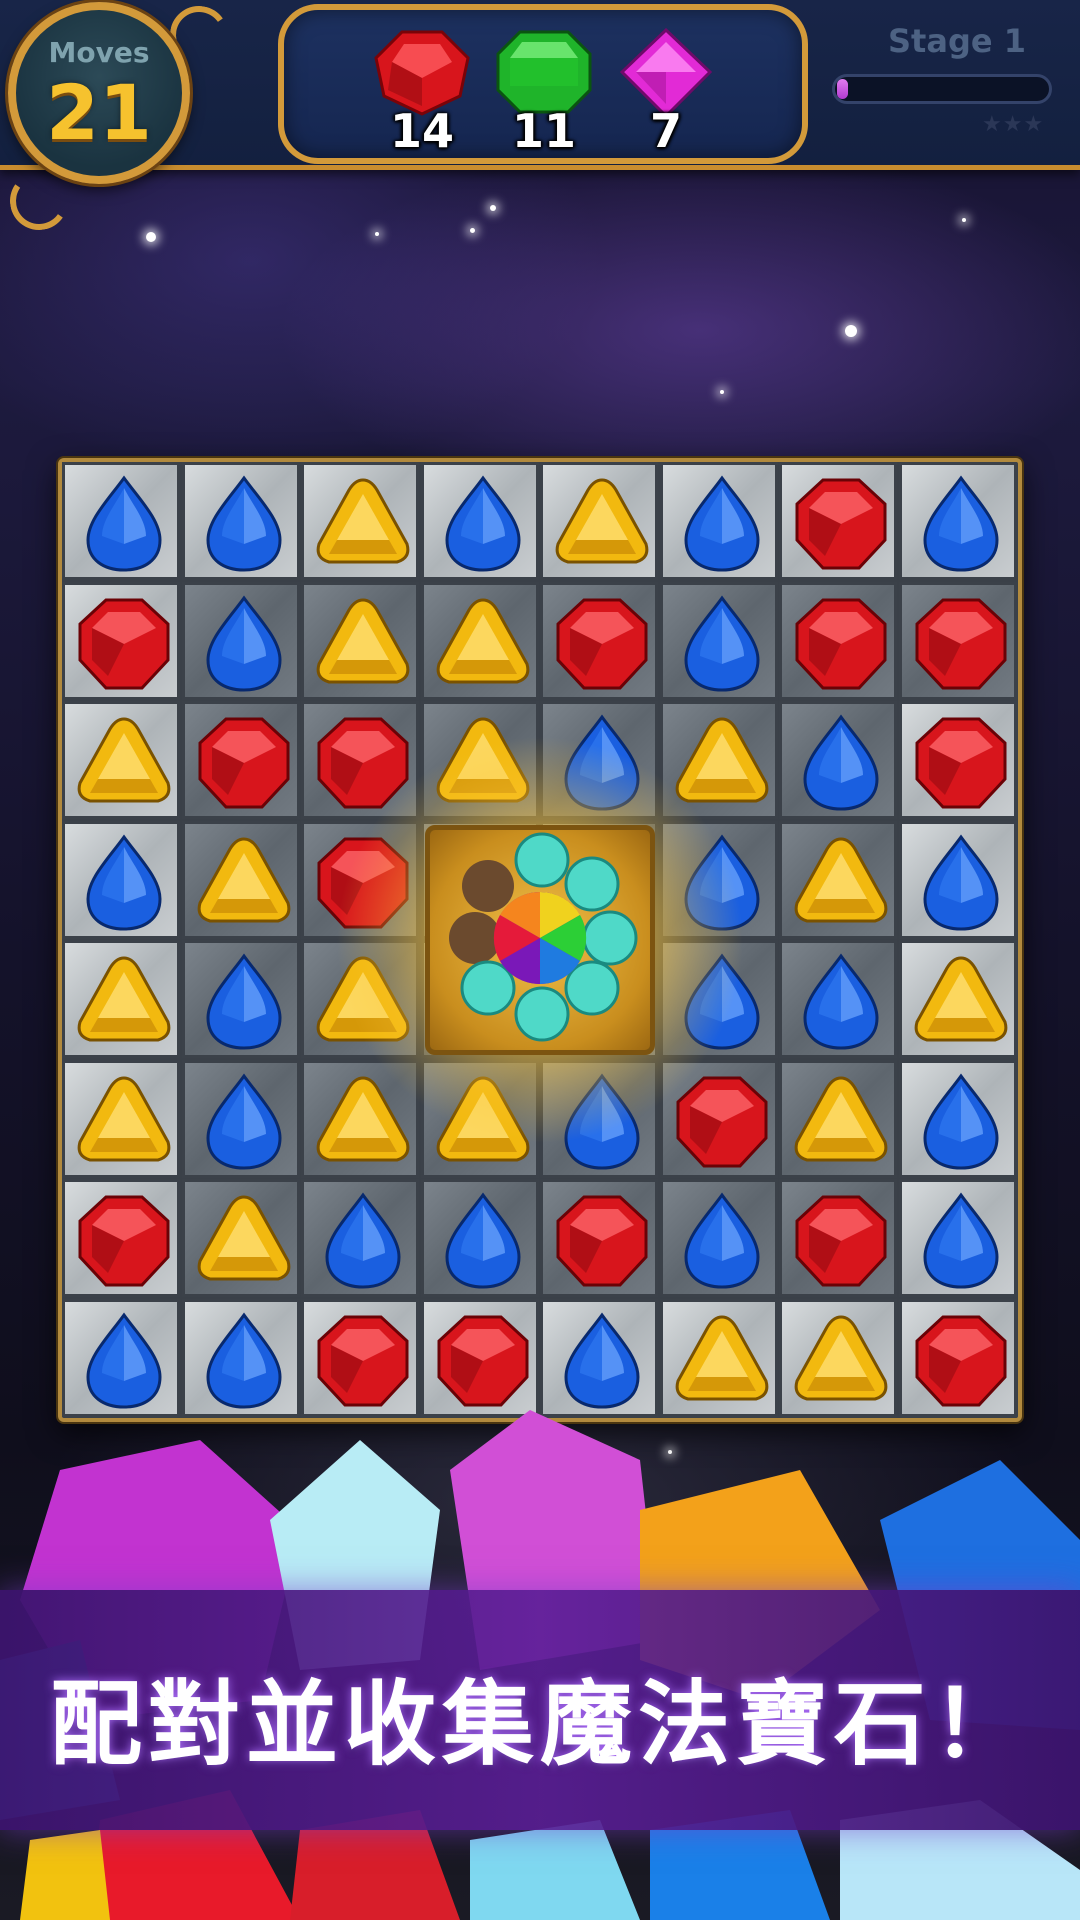 The image size is (1080, 1920). Describe the element at coordinates (957, 41) in the screenshot. I see `stage-label: Stage 1` at that location.